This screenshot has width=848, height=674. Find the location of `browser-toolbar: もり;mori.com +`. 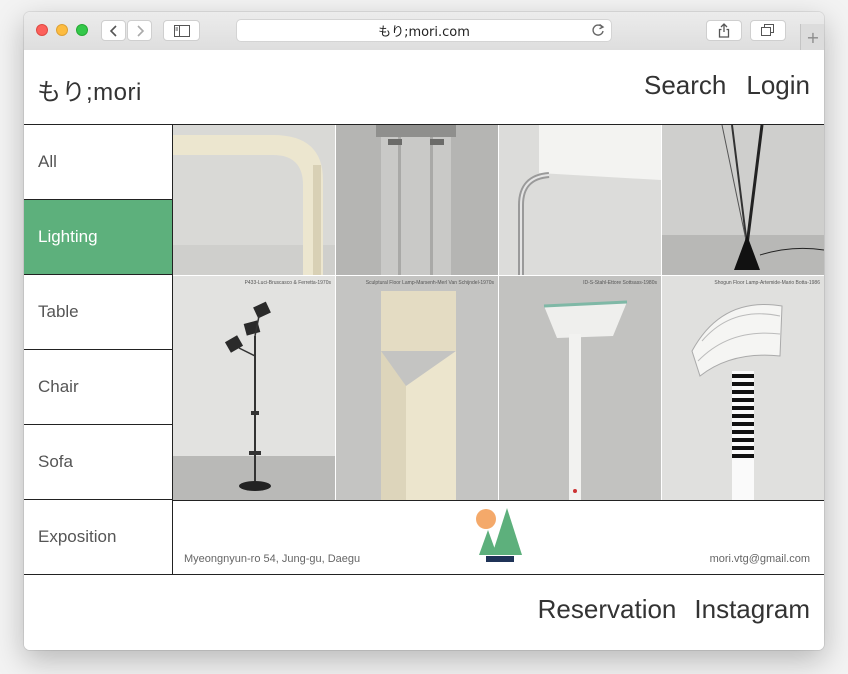

browser-toolbar: もり;mori.com + is located at coordinates (424, 31).